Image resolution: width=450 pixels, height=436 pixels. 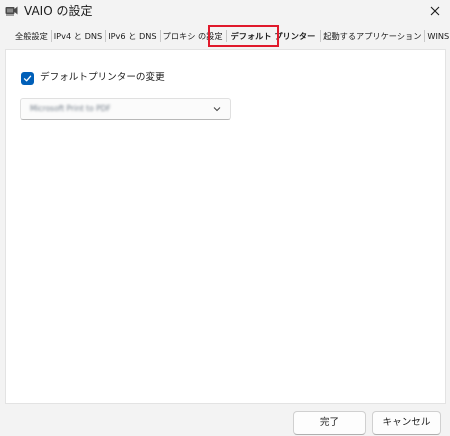 What do you see at coordinates (58, 11) in the screenshot?
I see `window-title: VAIO の設定` at bounding box center [58, 11].